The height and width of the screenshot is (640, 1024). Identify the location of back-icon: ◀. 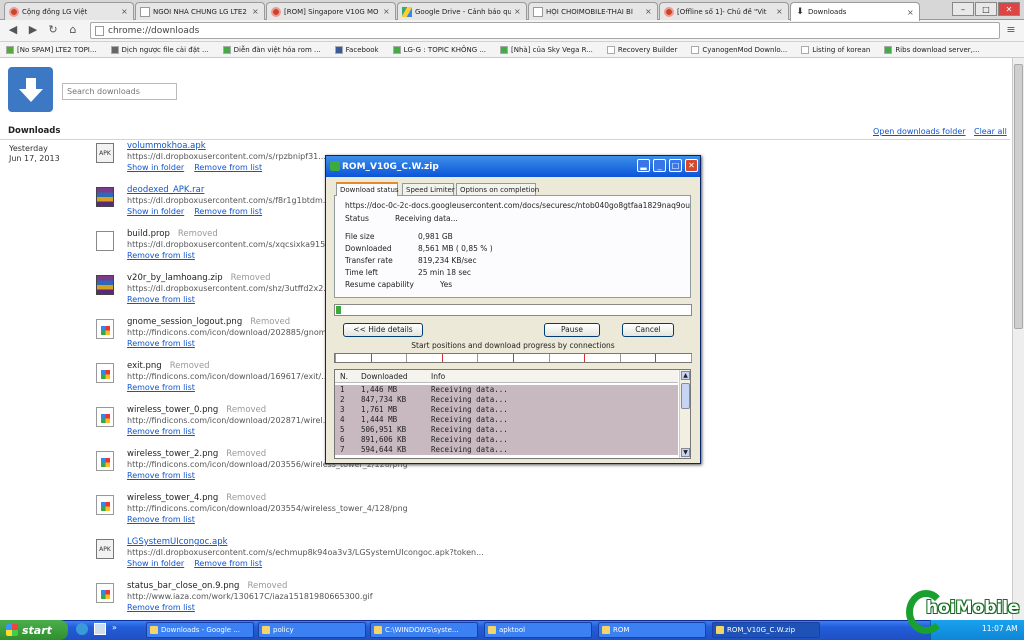
(13, 30).